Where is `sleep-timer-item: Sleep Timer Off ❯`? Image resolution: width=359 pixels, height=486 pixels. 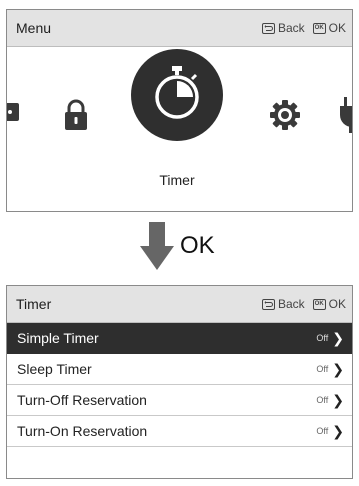 sleep-timer-item: Sleep Timer Off ❯ is located at coordinates (179, 369).